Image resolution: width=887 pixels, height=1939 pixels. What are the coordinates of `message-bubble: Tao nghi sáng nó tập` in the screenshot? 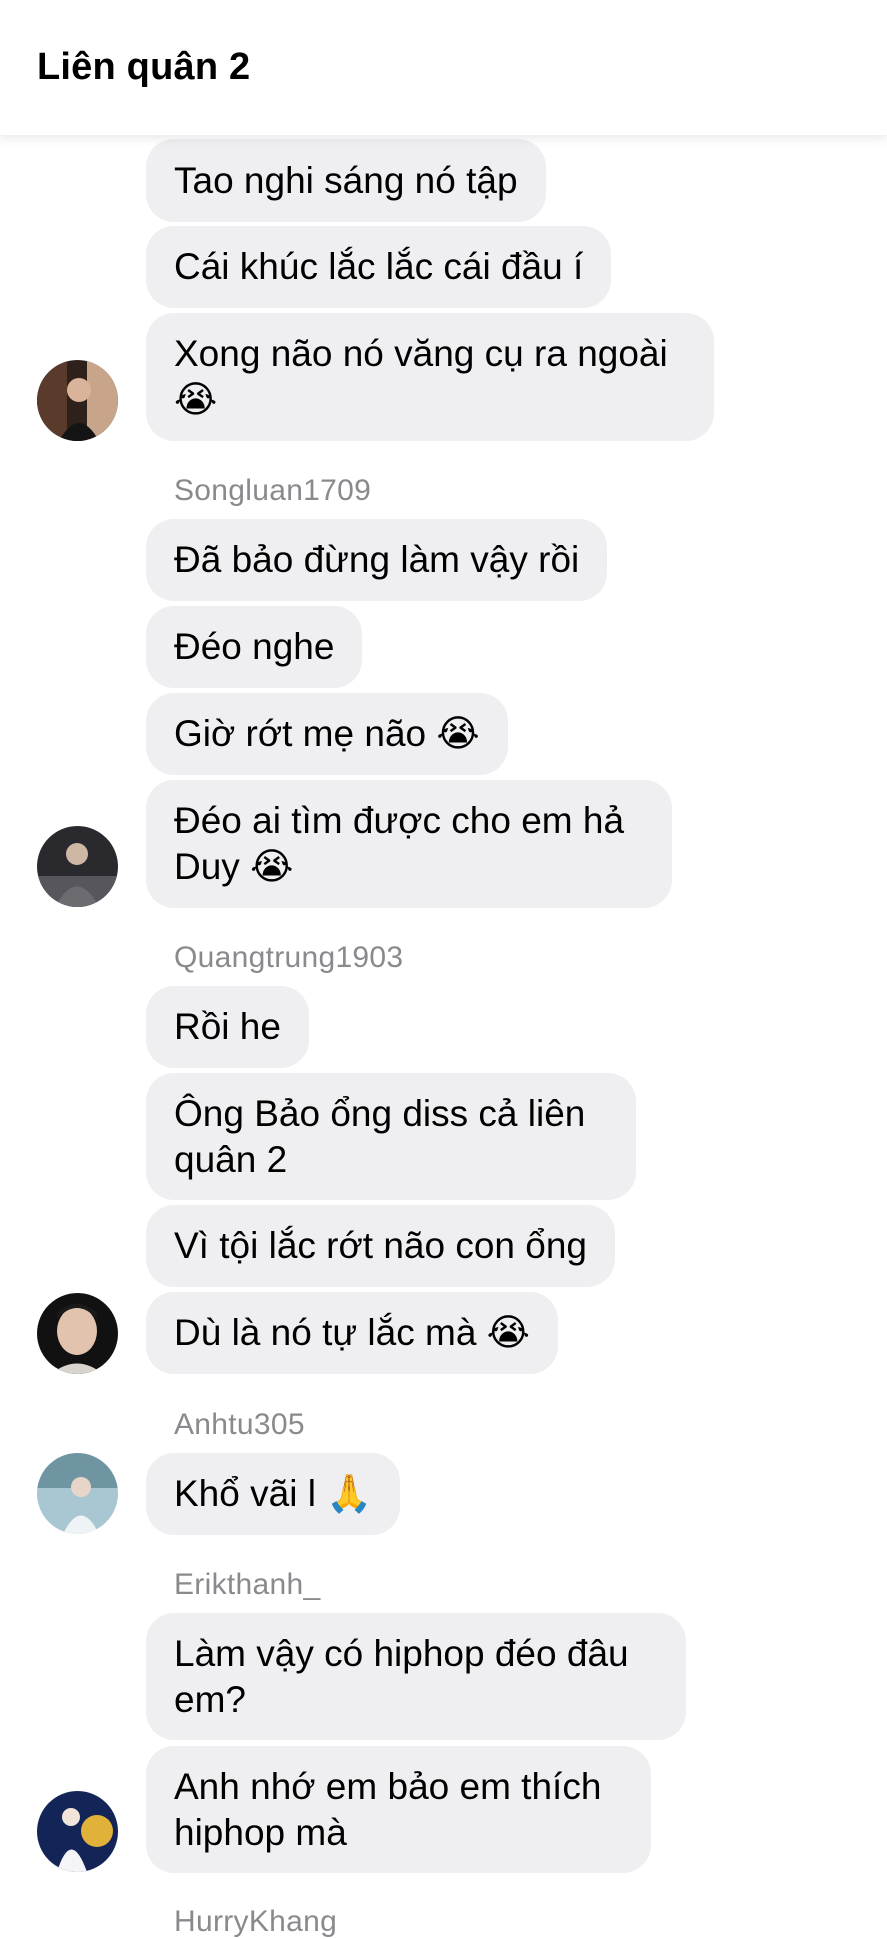 It's located at (346, 180).